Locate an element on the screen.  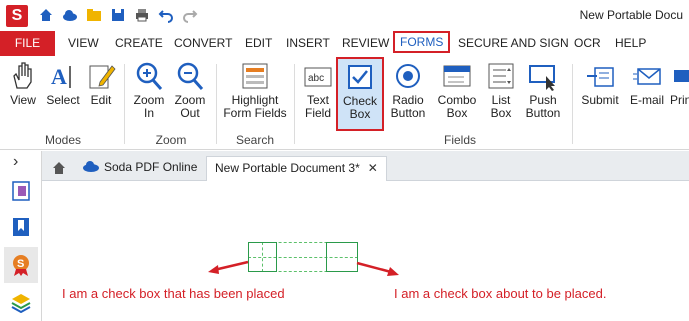
soda-online-tab-label: Soda PDF Online is located at coordinates (151, 167).